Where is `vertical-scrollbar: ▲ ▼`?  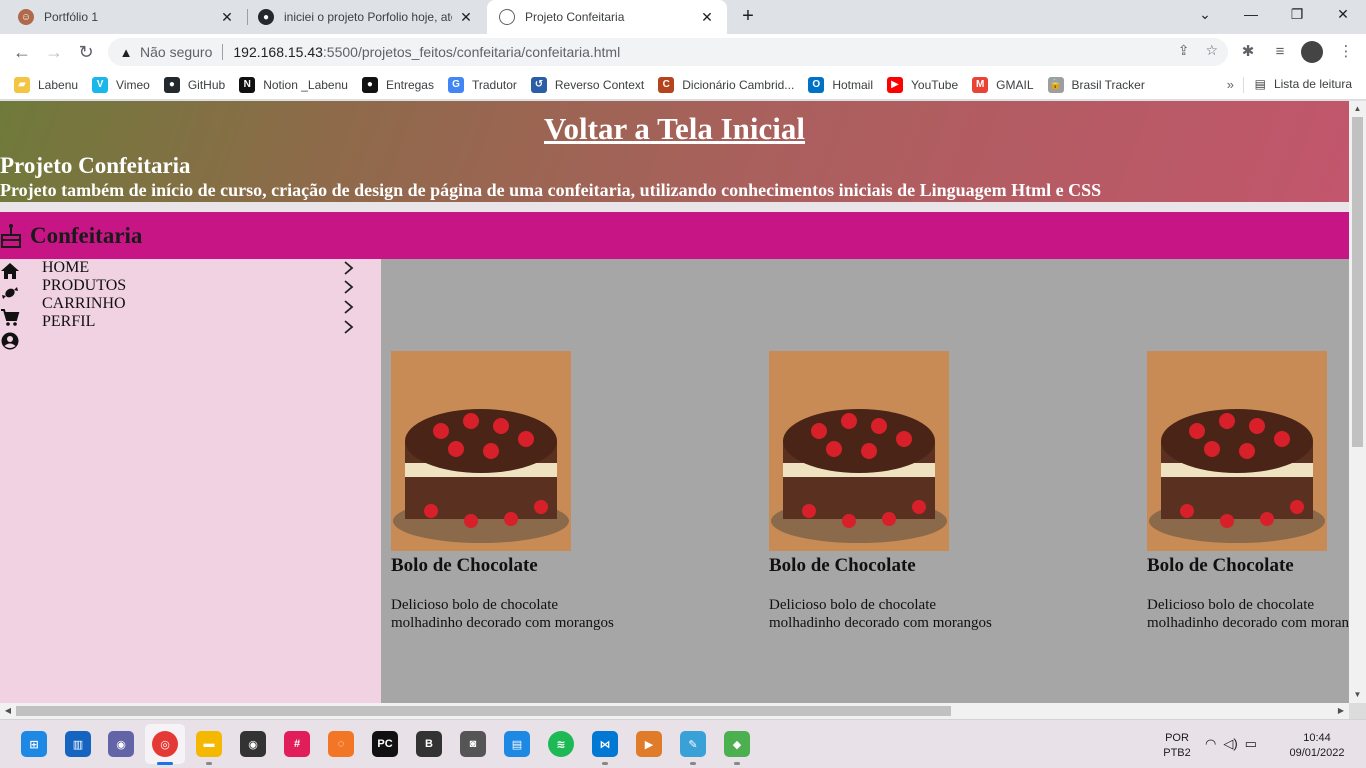
vertical-scrollbar: ▲ ▼ is located at coordinates (1357, 402).